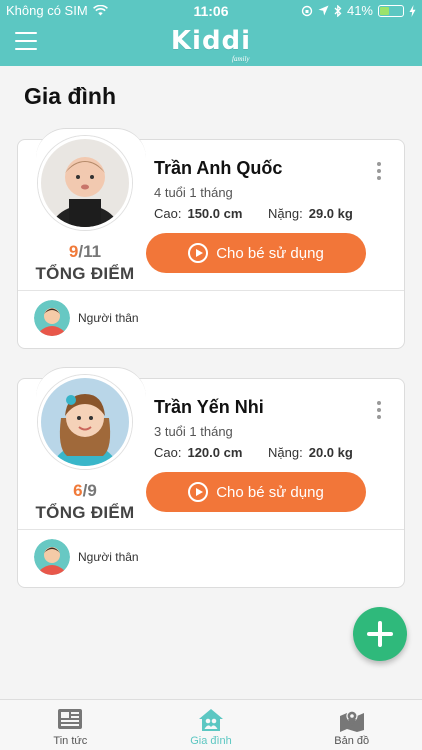  I want to click on logo-subtext: family, so click(241, 59).